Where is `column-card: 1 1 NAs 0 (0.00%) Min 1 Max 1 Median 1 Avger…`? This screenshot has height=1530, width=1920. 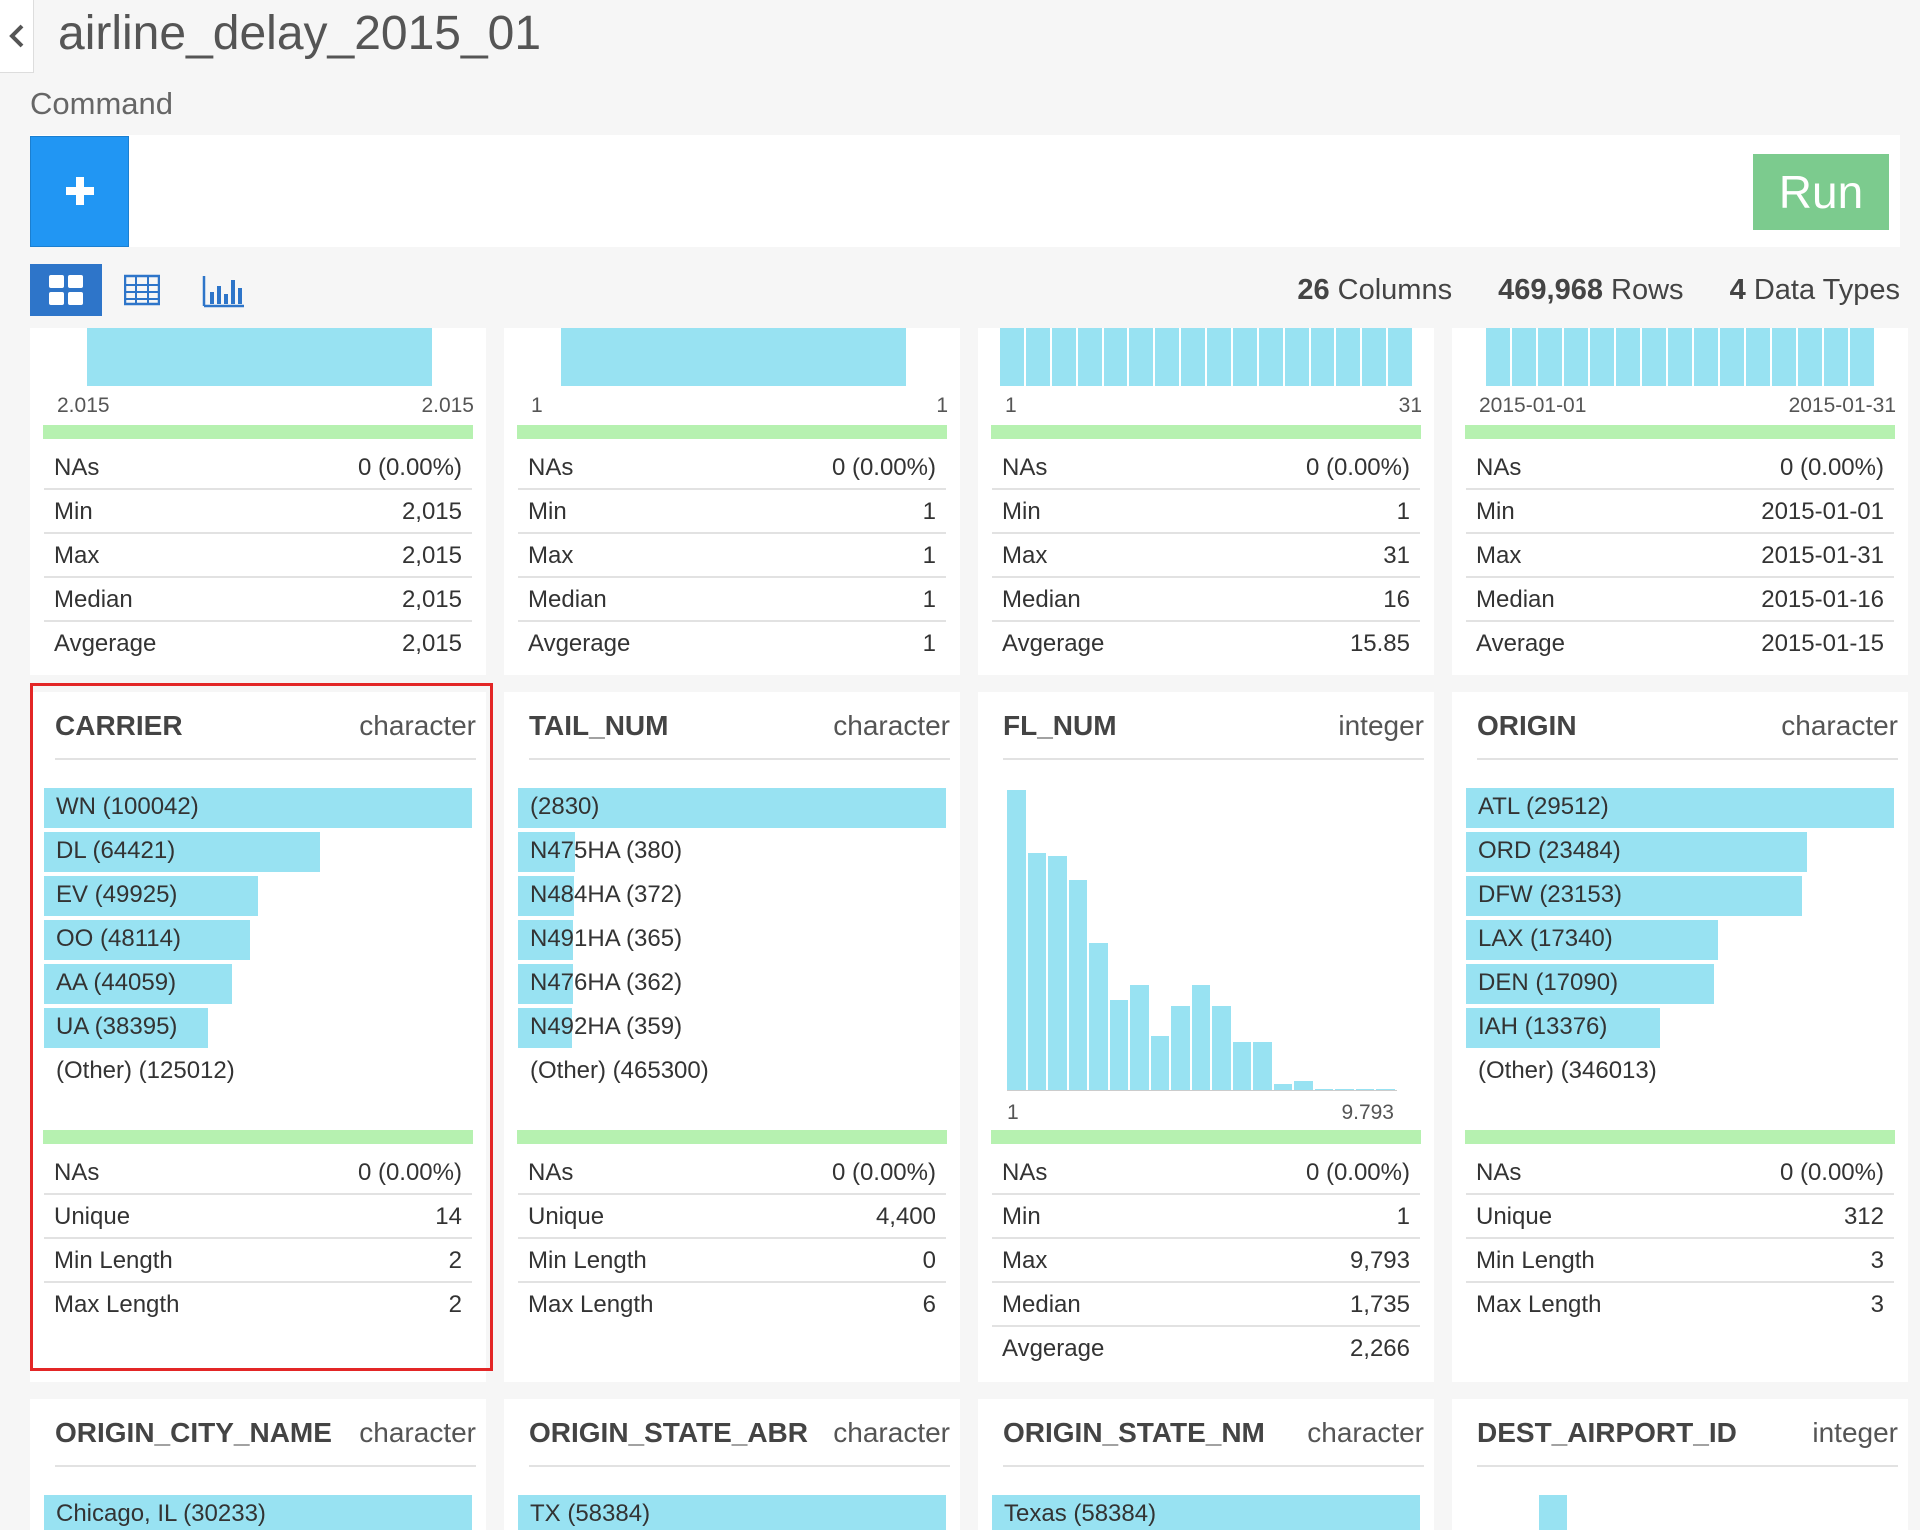
column-card: 1 1 NAs 0 (0.00%) Min 1 Max 1 Median 1 Avger… is located at coordinates (732, 501).